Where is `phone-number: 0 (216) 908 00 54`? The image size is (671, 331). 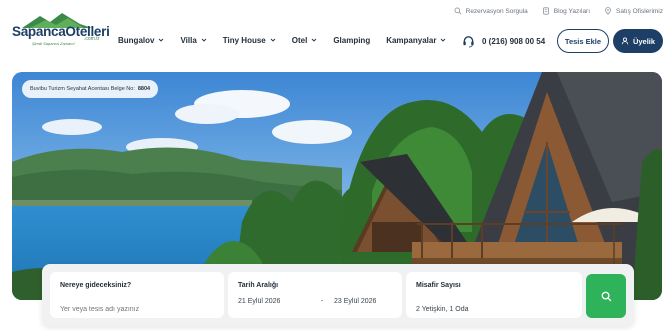 phone-number: 0 (216) 908 00 54 is located at coordinates (514, 41).